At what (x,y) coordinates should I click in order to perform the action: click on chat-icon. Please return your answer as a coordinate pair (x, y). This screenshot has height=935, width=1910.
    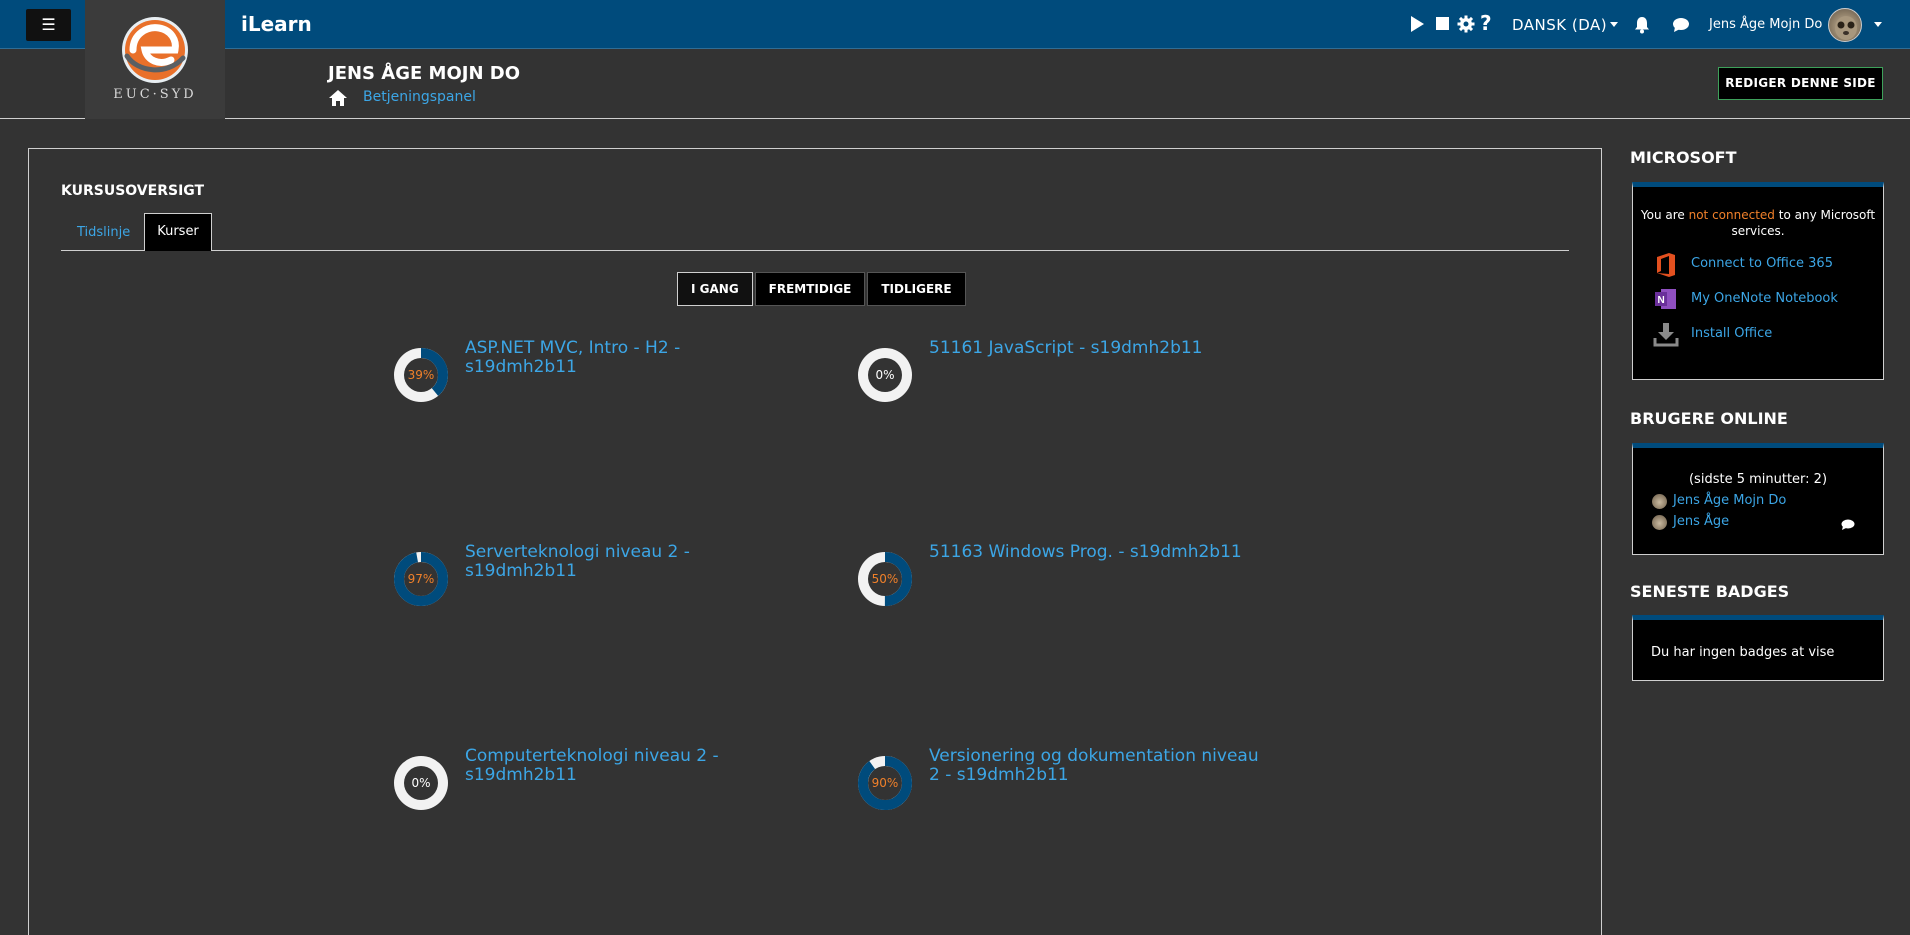
    Looking at the image, I should click on (1681, 27).